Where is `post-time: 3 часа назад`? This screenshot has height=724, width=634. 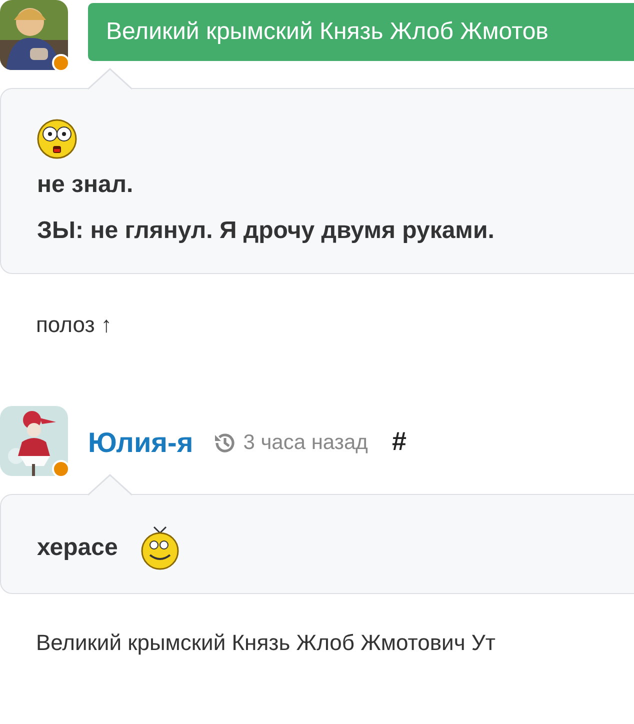 post-time: 3 часа назад is located at coordinates (305, 443).